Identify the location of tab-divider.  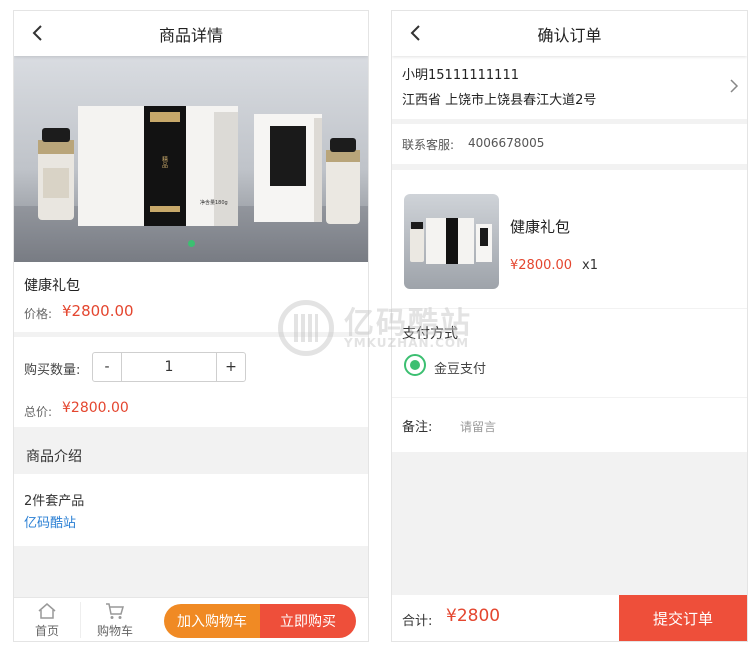
(80, 620).